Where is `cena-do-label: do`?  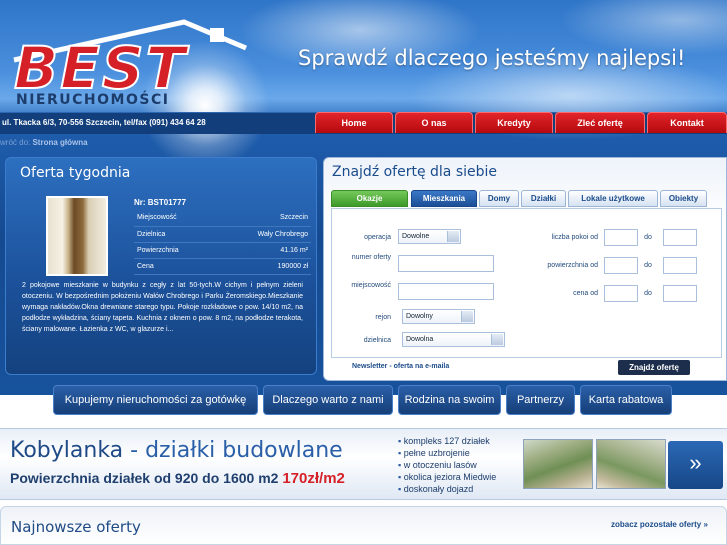 cena-do-label: do is located at coordinates (648, 293).